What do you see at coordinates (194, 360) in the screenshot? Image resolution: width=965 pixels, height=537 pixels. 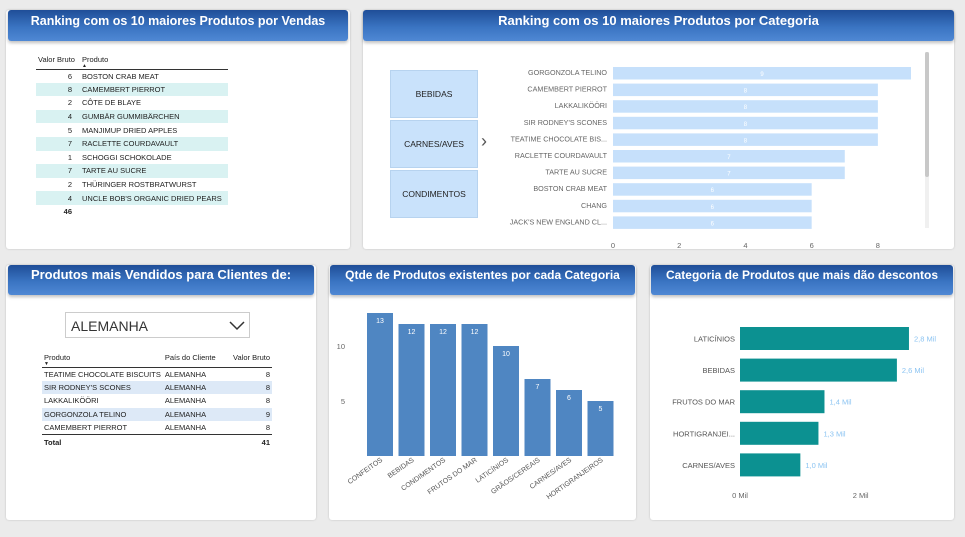 I see `col-pais-header: País do Cliente` at bounding box center [194, 360].